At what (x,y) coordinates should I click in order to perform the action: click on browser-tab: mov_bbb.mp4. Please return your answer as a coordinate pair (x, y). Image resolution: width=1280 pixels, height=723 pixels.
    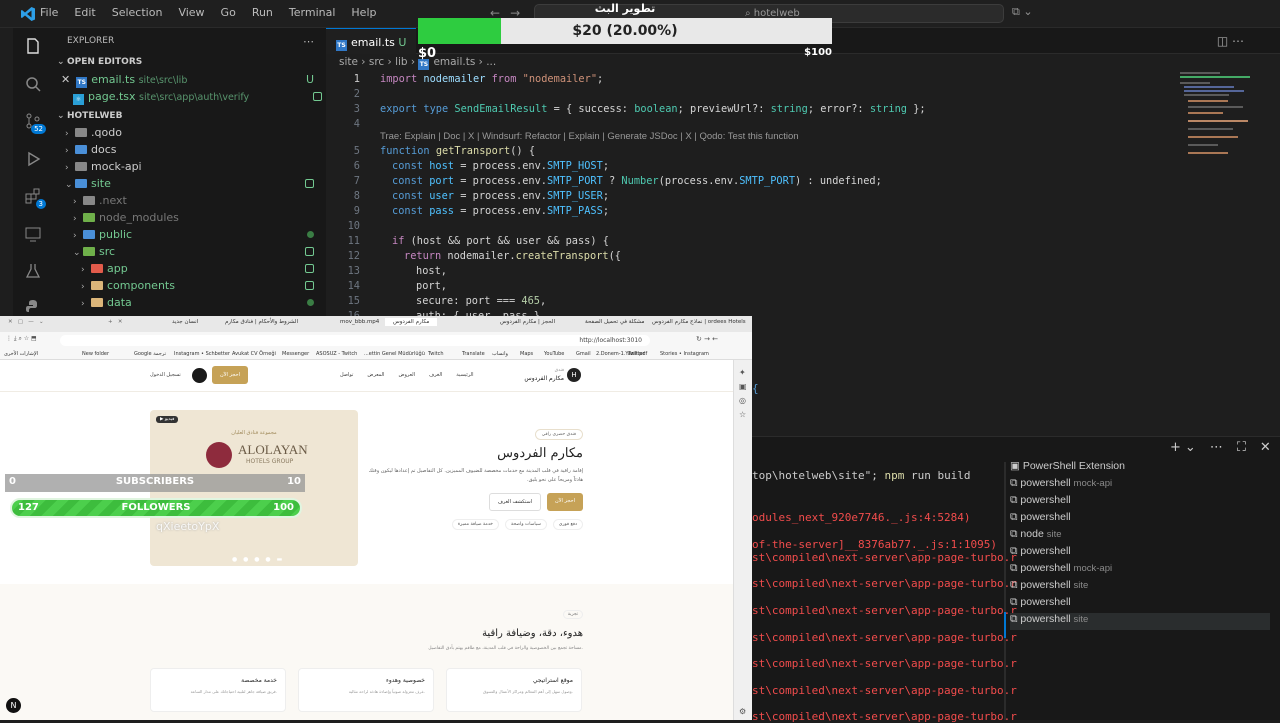
    Looking at the image, I should click on (359, 322).